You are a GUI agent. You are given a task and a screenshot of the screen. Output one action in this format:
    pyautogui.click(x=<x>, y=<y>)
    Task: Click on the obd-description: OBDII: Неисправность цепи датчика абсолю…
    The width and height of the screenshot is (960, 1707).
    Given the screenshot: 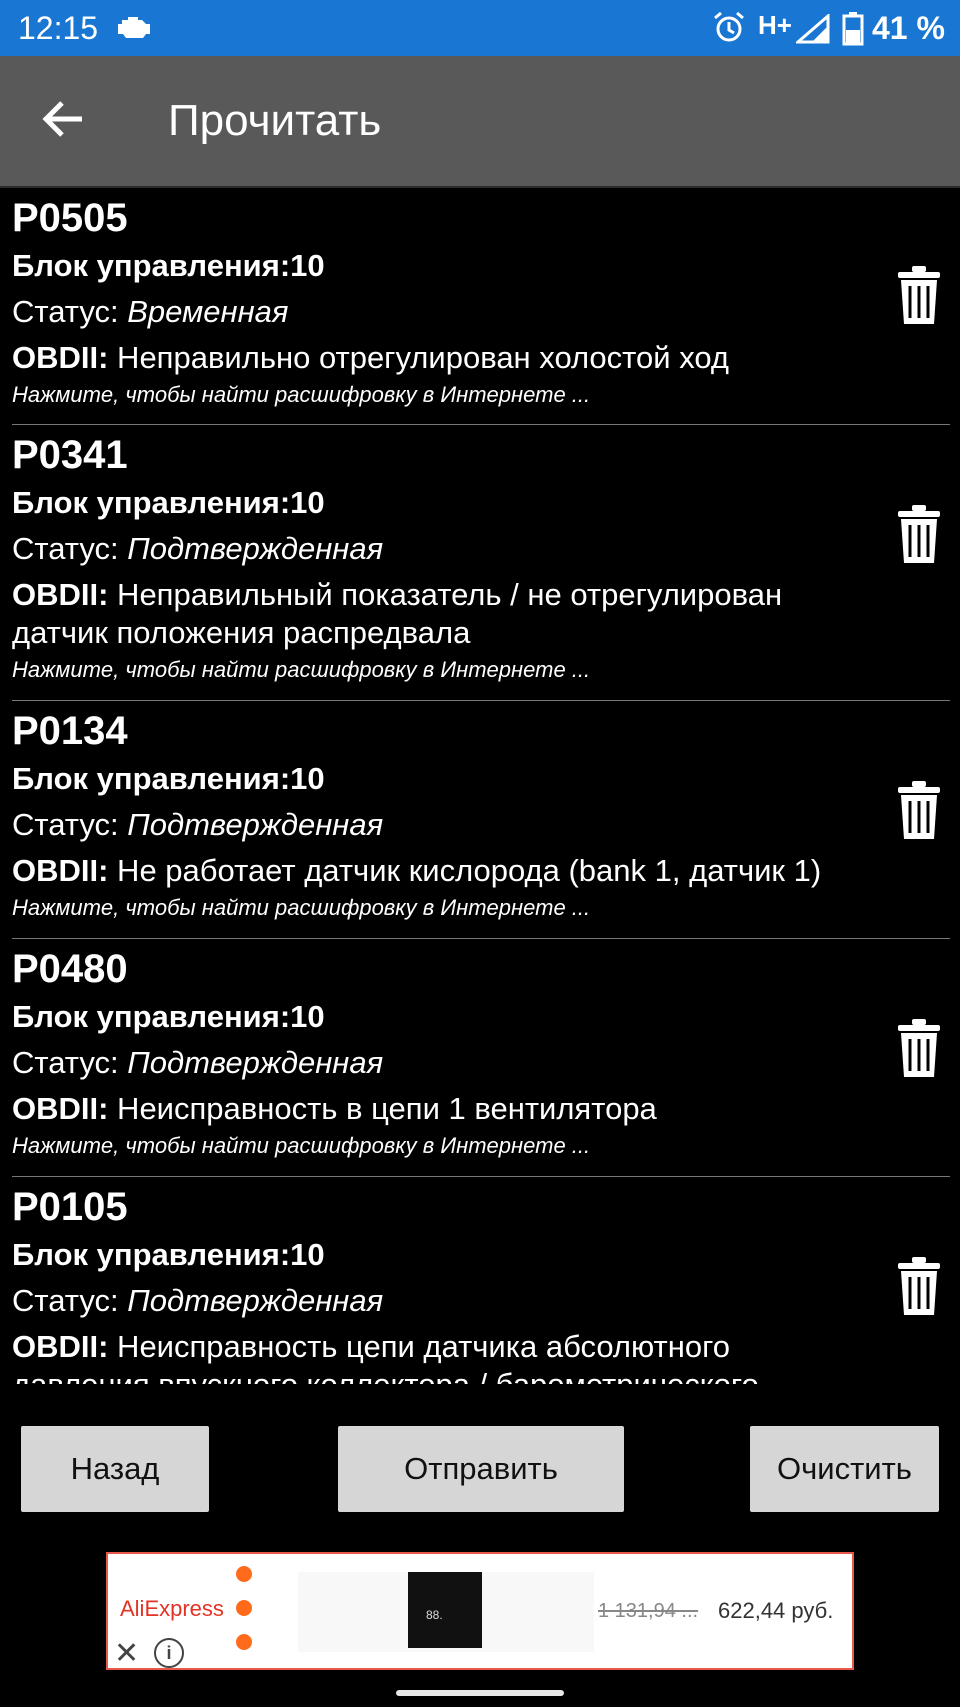 What is the action you would take?
    pyautogui.click(x=385, y=1356)
    